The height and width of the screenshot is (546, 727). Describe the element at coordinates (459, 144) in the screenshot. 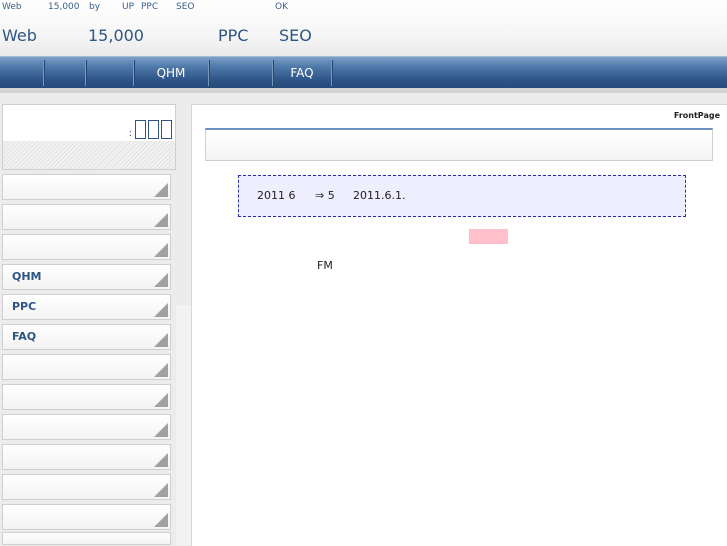

I see `page-title-box` at that location.